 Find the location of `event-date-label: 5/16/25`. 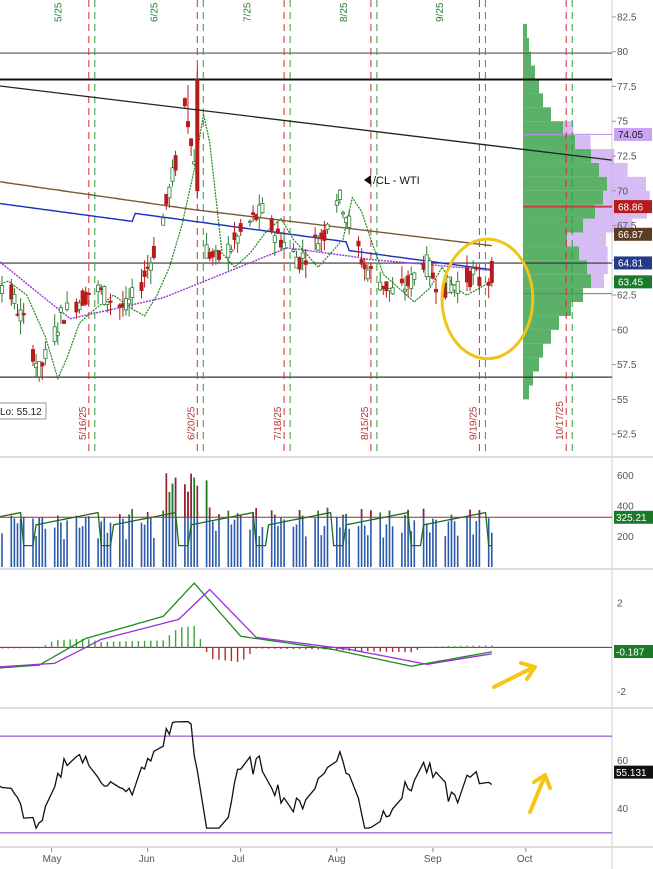

event-date-label: 5/16/25 is located at coordinates (83, 423).